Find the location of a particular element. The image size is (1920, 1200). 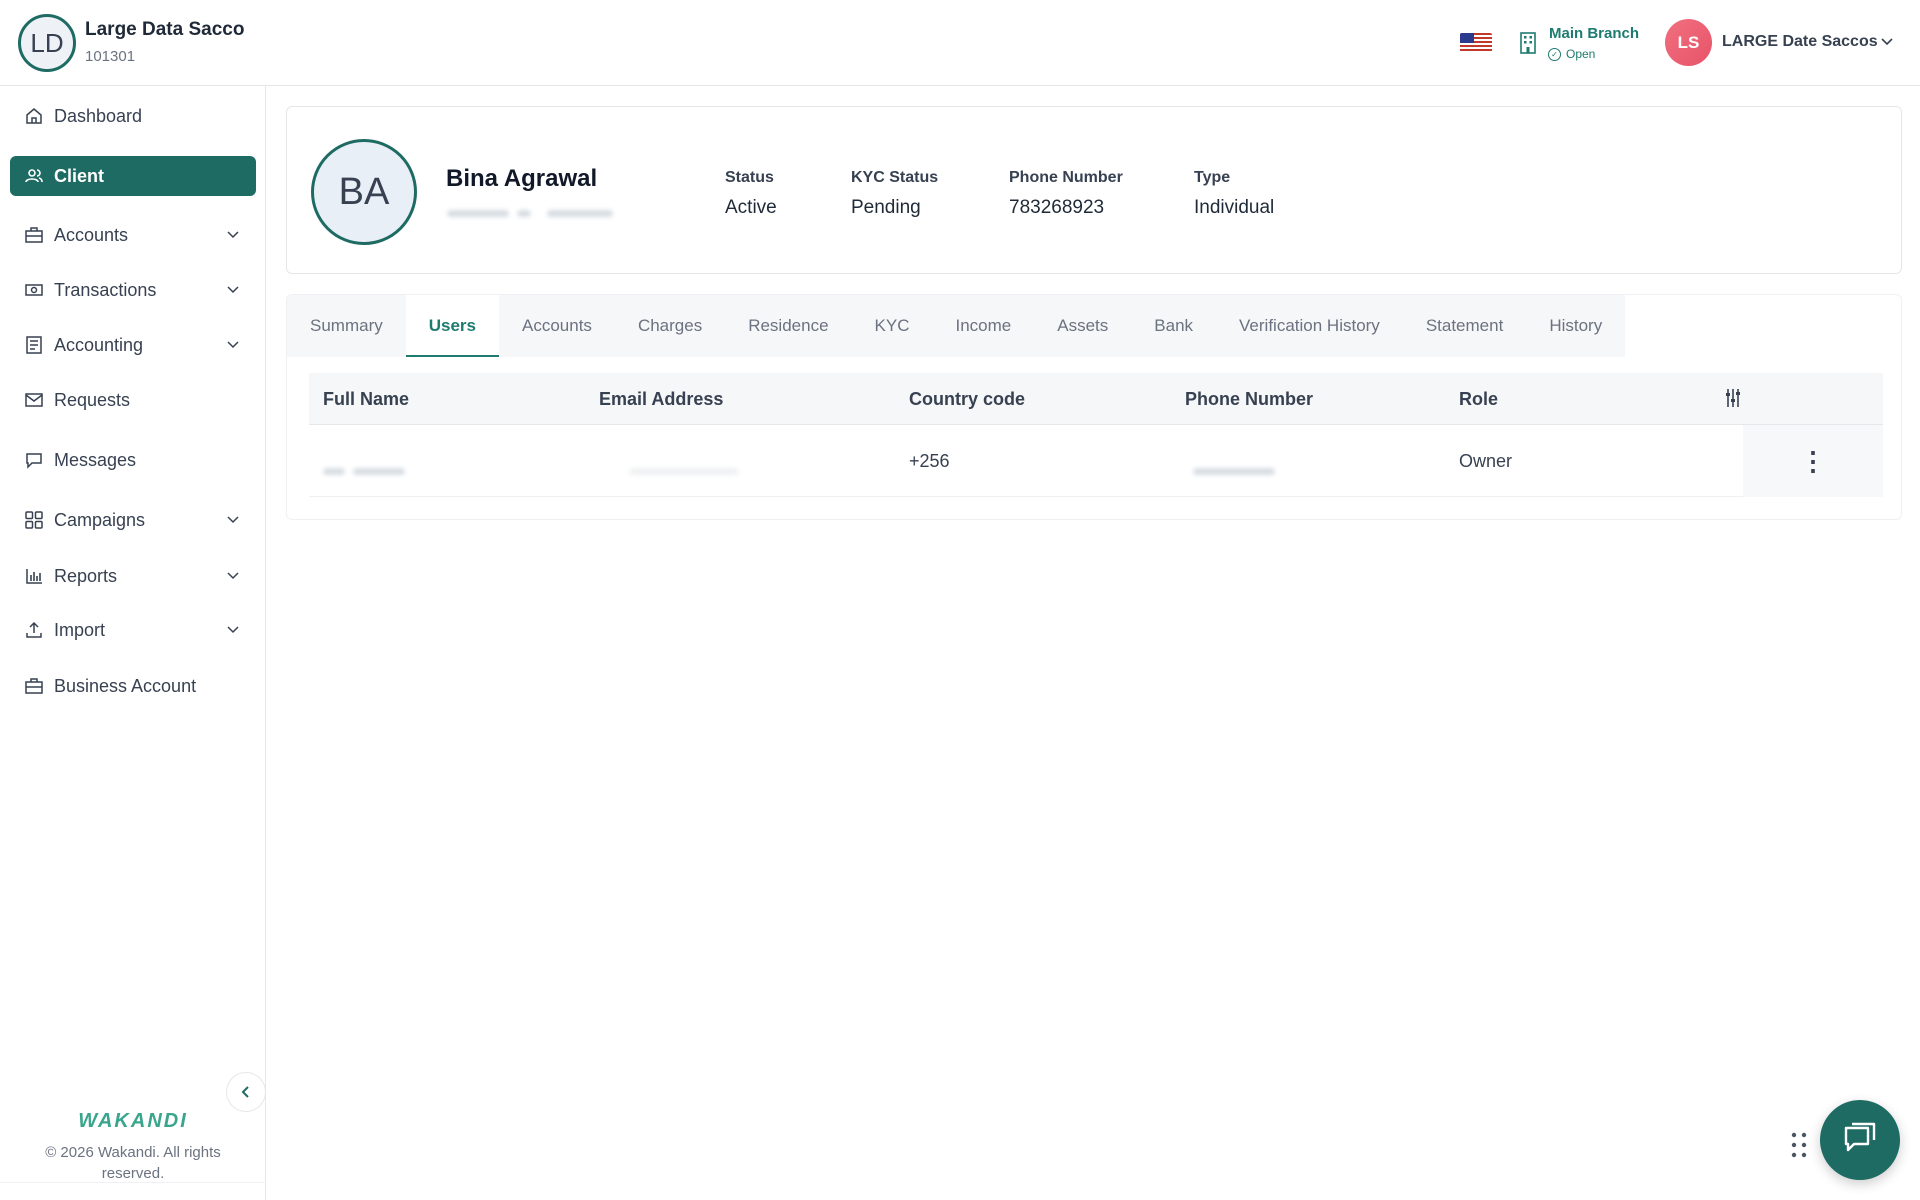

tab-charges: Charges is located at coordinates (670, 326).